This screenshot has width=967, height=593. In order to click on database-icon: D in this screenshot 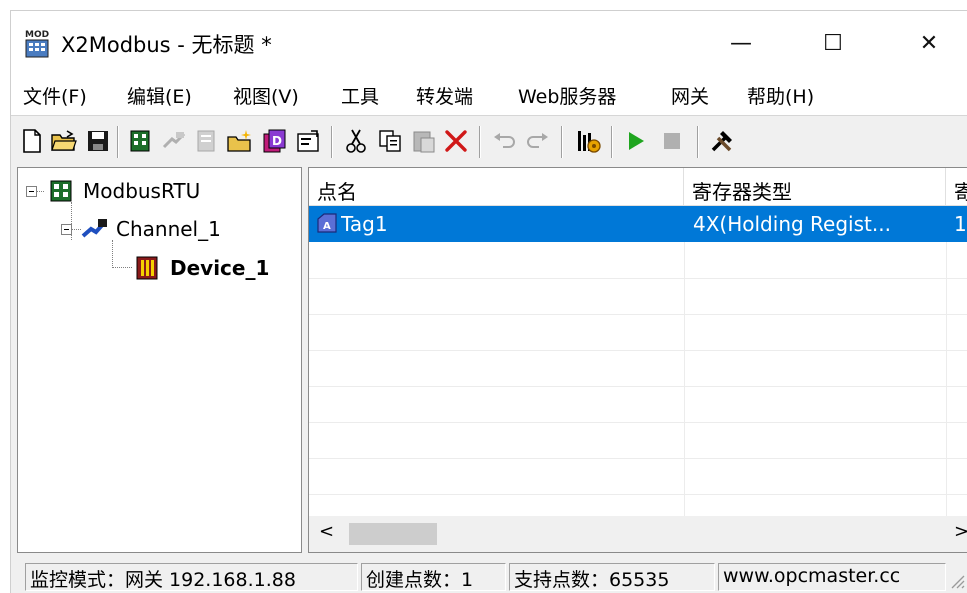, I will do `click(274, 141)`.